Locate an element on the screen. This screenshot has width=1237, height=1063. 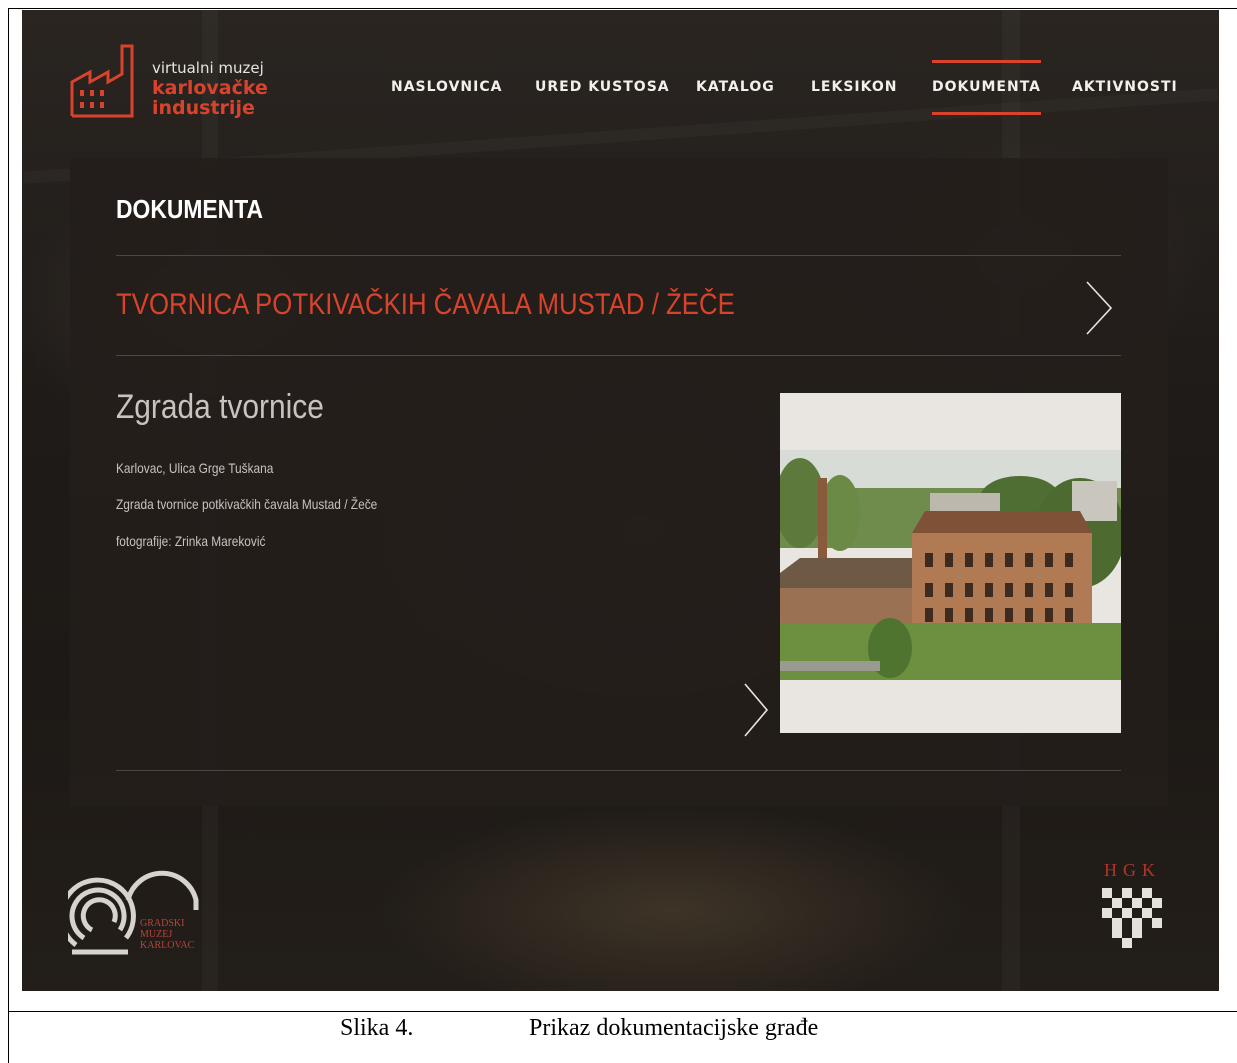
hgk-logo: HGK is located at coordinates (1134, 908).